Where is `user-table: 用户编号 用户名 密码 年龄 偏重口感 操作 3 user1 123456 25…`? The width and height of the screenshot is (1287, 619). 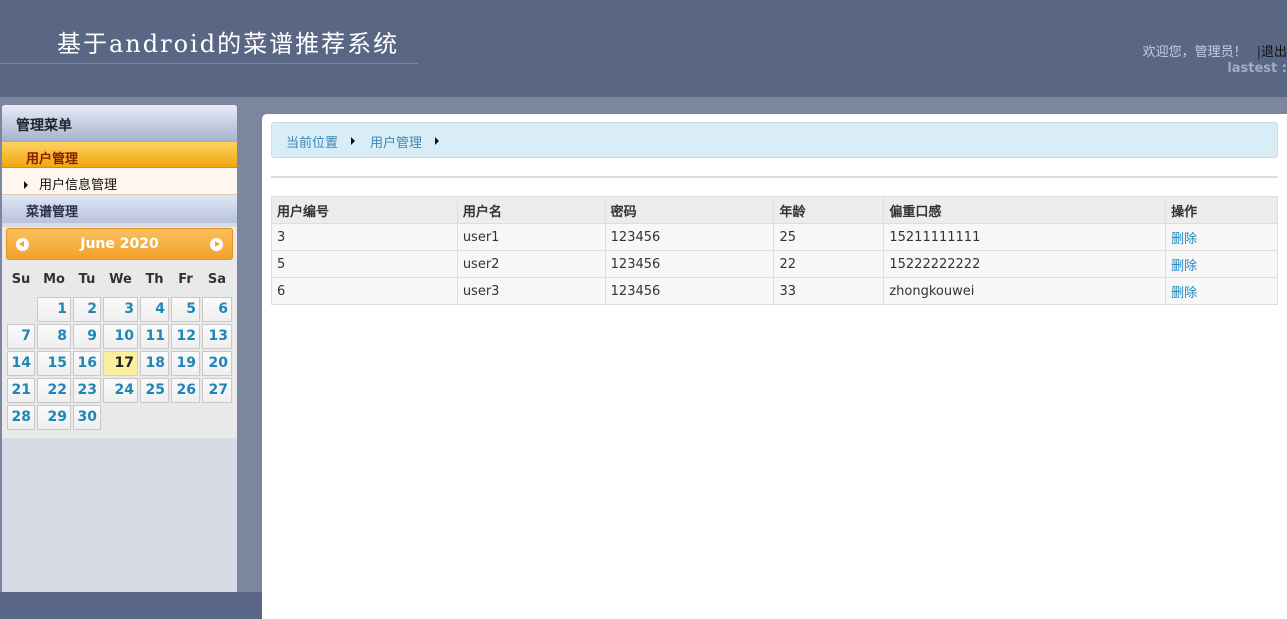
user-table: 用户编号 用户名 密码 年龄 偏重口感 操作 3 user1 123456 25… is located at coordinates (774, 250).